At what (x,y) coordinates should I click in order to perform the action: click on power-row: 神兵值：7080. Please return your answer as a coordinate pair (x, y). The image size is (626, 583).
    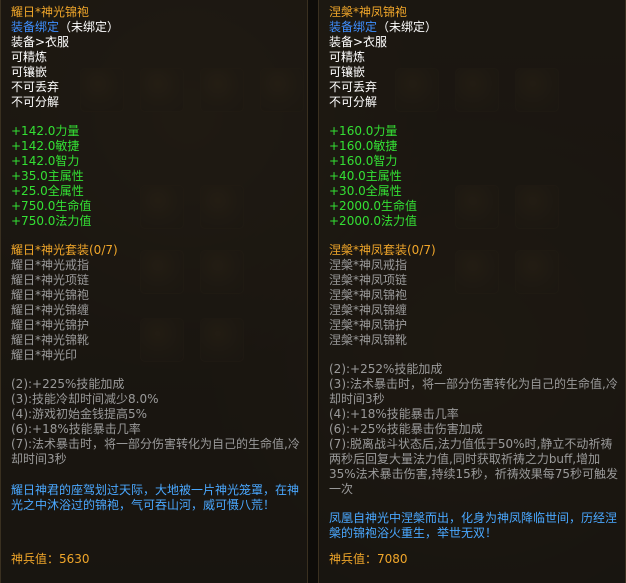
    Looking at the image, I should click on (368, 559).